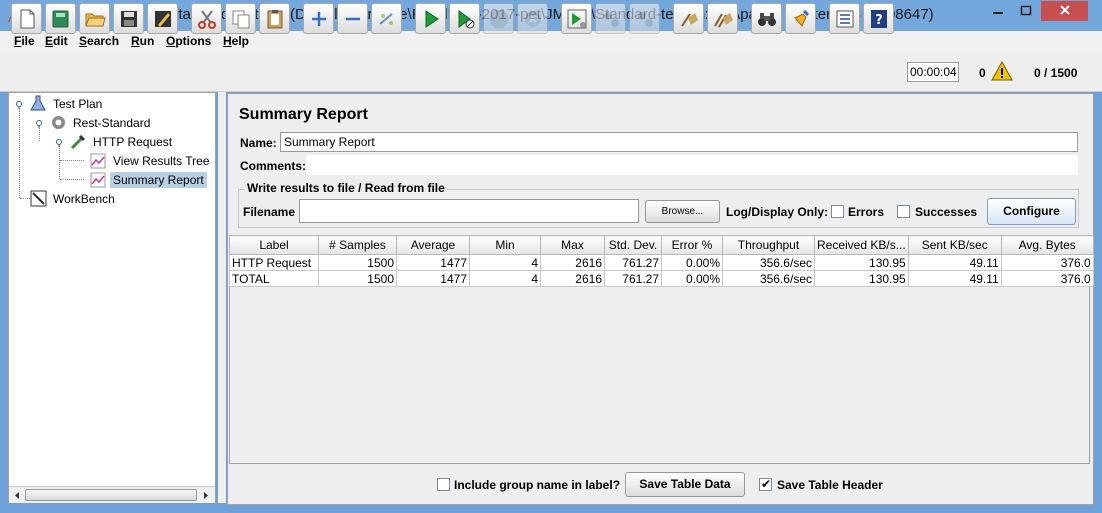  Describe the element at coordinates (765, 484) in the screenshot. I see `save-table-header-checkbox: ✔` at that location.